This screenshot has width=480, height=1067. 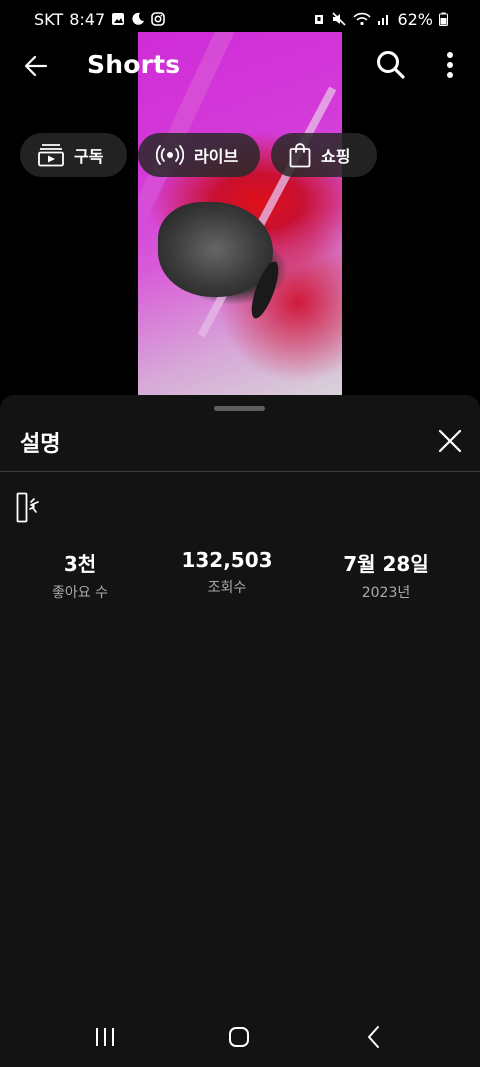 I want to click on status-left: SKT 8:47, so click(x=99, y=19).